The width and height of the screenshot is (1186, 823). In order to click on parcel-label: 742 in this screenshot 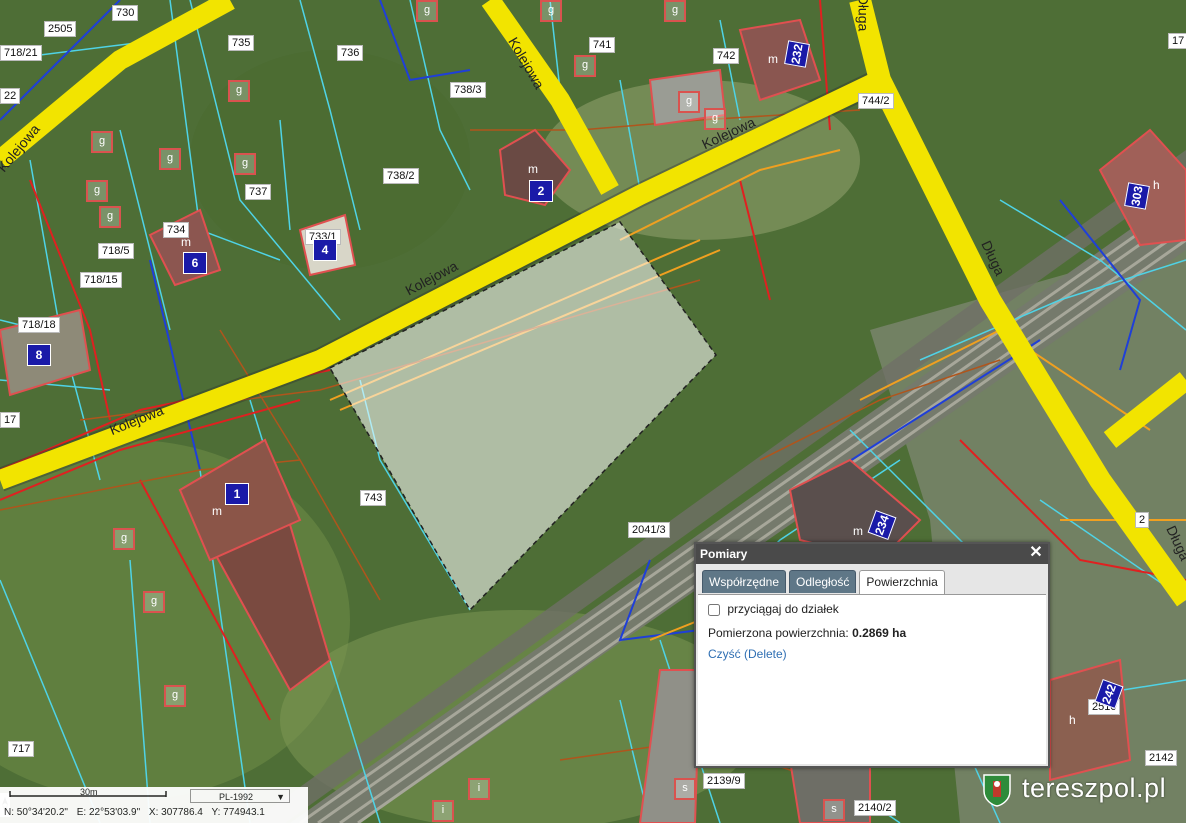, I will do `click(726, 56)`.